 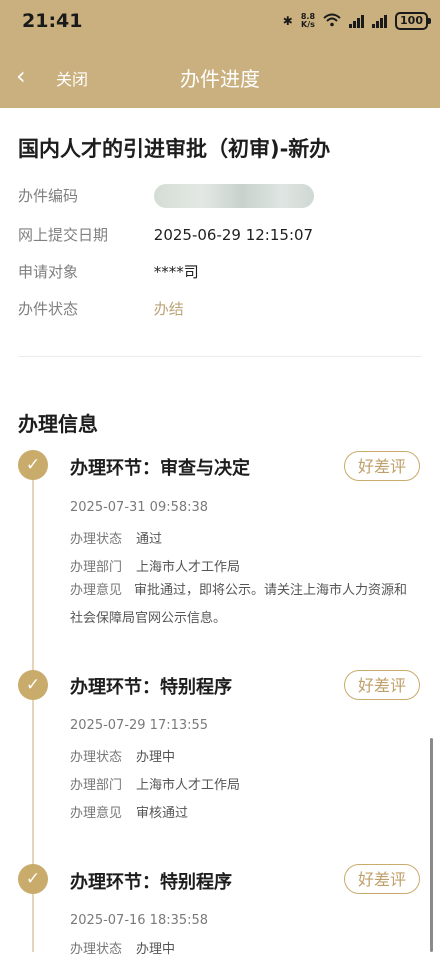 I want to click on submit-date-value: 2025-06-29 12:15:07, so click(x=233, y=235).